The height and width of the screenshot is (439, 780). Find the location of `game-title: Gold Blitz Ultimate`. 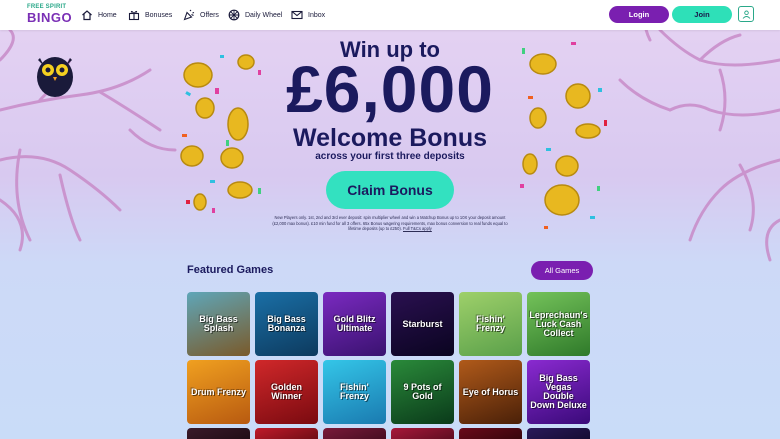

game-title: Gold Blitz Ultimate is located at coordinates (354, 323).